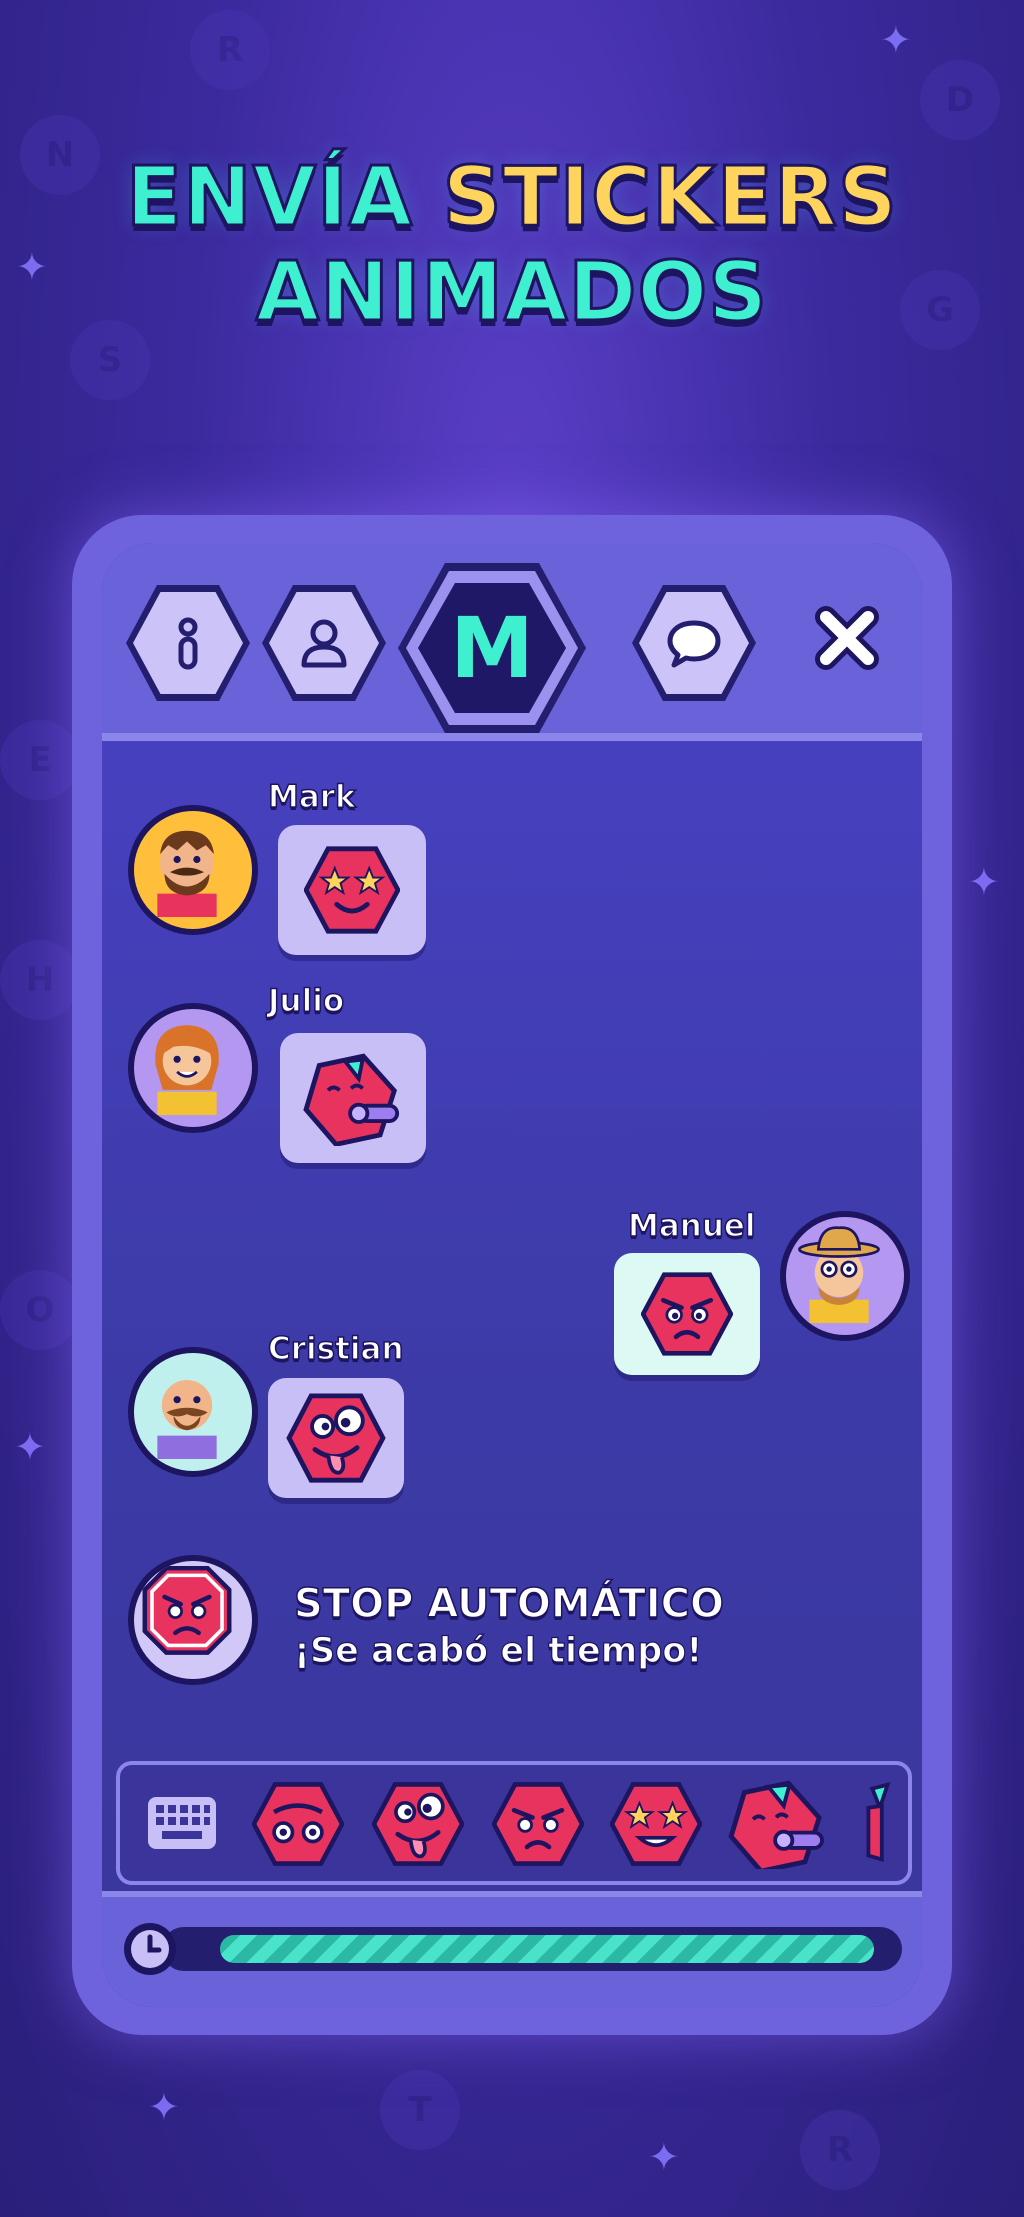 The image size is (1024, 2217). I want to click on system-message-subtitle: ¡Se acabó el tiempo!, so click(498, 1650).